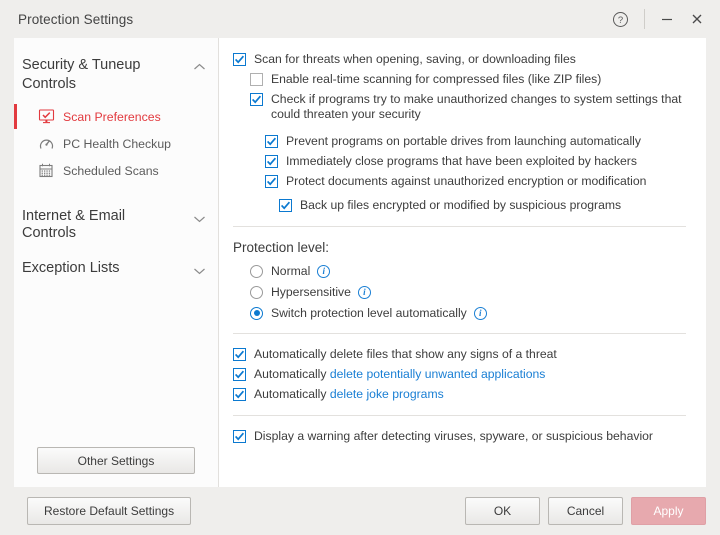 This screenshot has width=720, height=535. Describe the element at coordinates (387, 394) in the screenshot. I see `link-delete-joke-programs: delete joke programs` at that location.